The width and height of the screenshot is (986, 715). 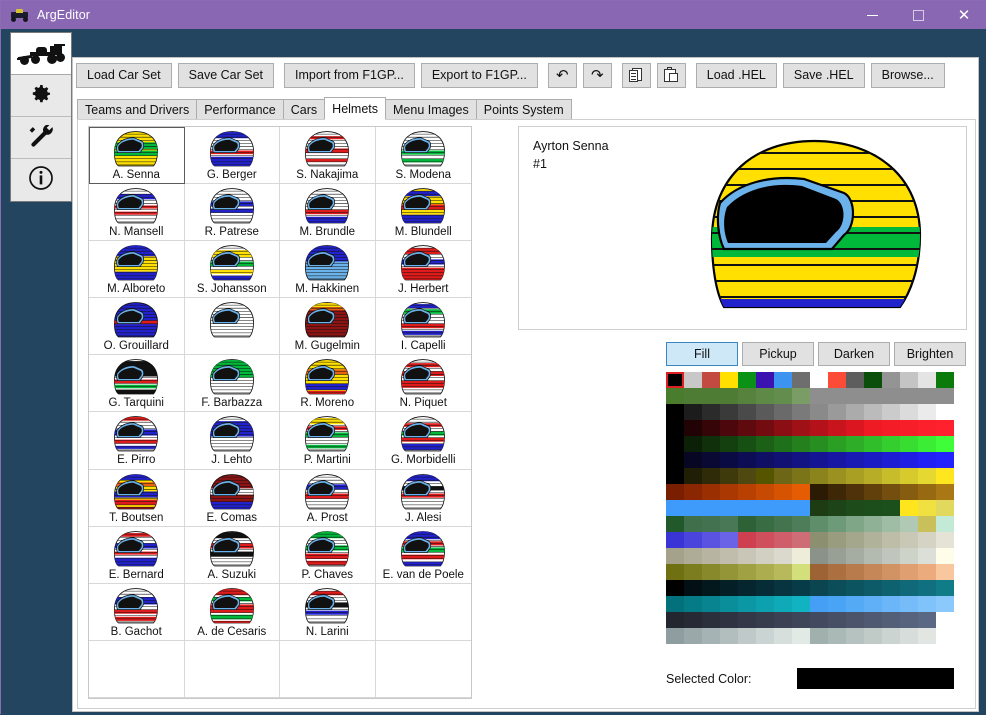 What do you see at coordinates (423, 327) in the screenshot?
I see `driver-cell: I. Capelli` at bounding box center [423, 327].